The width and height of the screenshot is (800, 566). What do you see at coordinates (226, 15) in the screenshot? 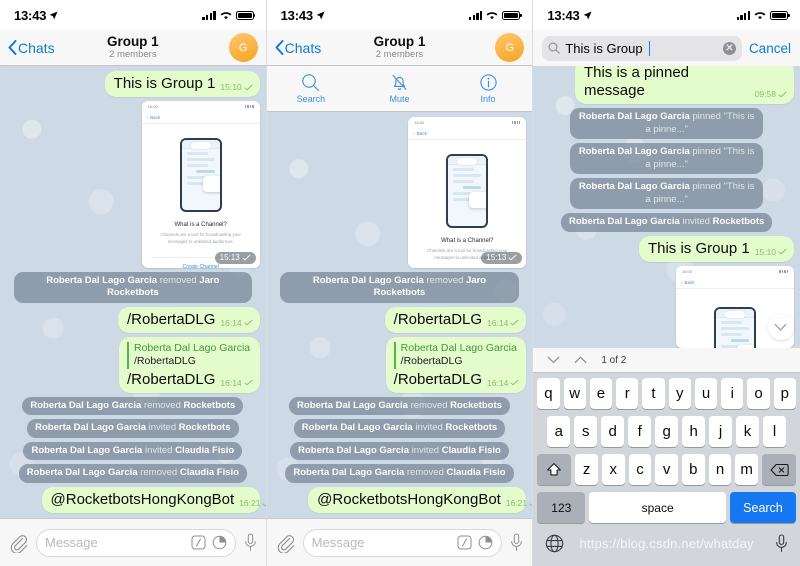
I see `wifi-icon` at bounding box center [226, 15].